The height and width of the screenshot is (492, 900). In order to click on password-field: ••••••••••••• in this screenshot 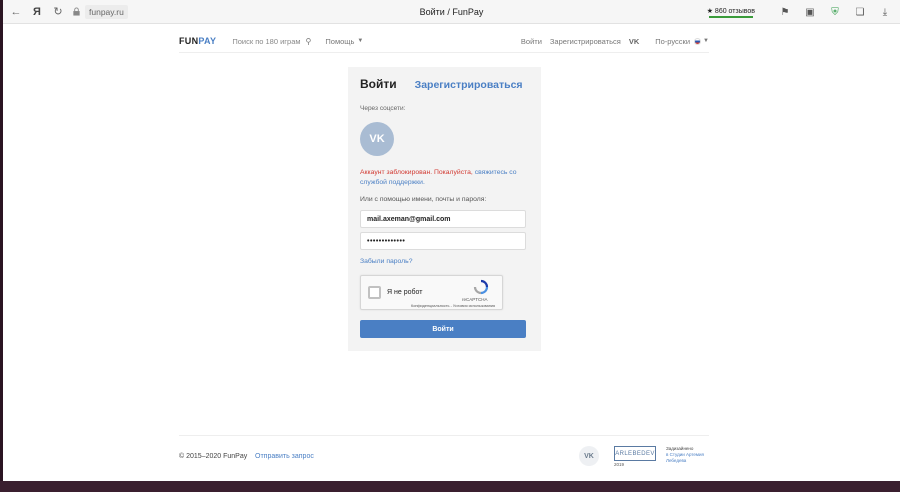, I will do `click(443, 241)`.